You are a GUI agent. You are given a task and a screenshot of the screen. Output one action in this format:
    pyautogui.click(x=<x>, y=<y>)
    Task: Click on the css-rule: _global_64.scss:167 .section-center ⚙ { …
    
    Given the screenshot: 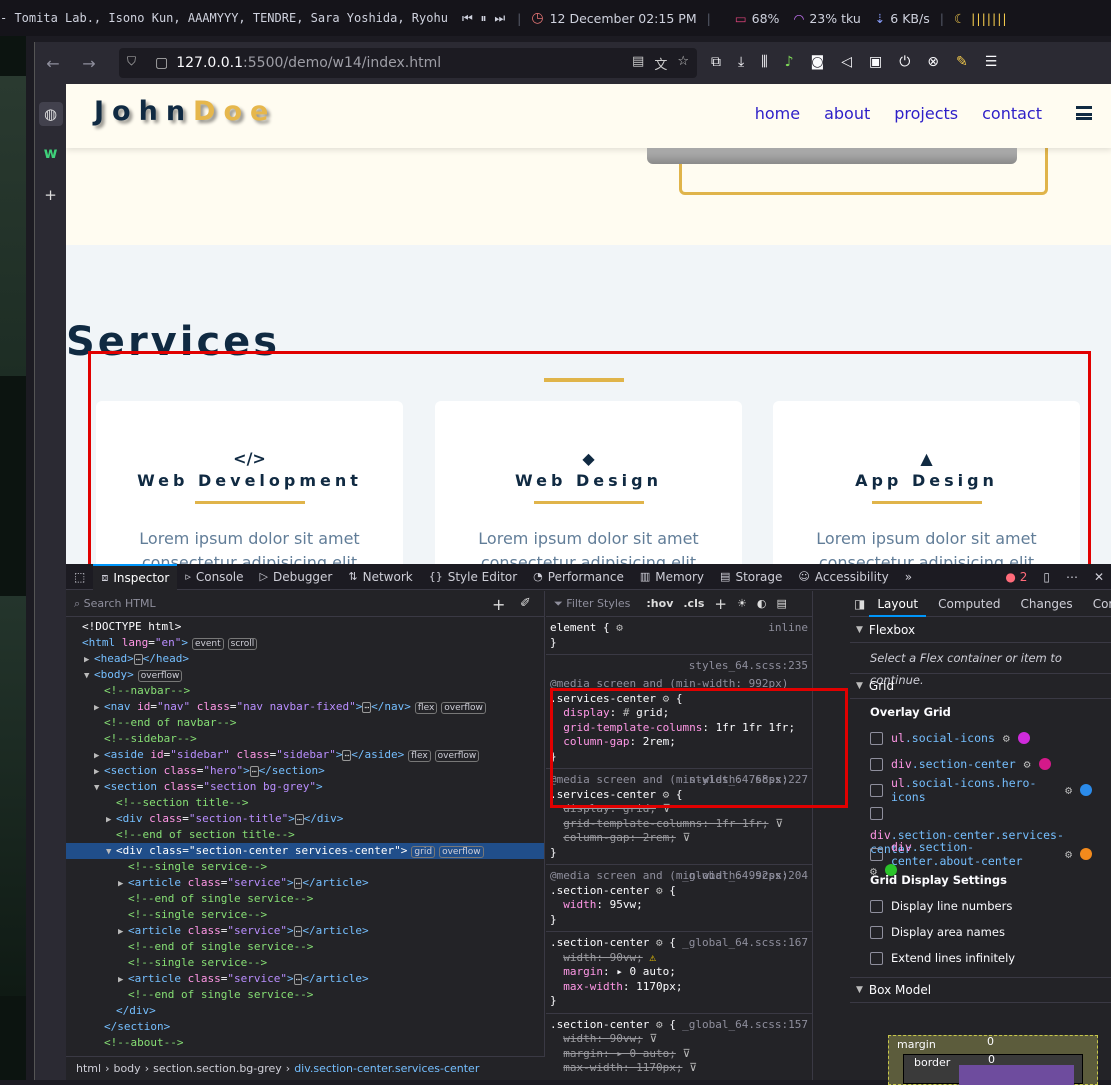 What is the action you would take?
    pyautogui.click(x=679, y=973)
    